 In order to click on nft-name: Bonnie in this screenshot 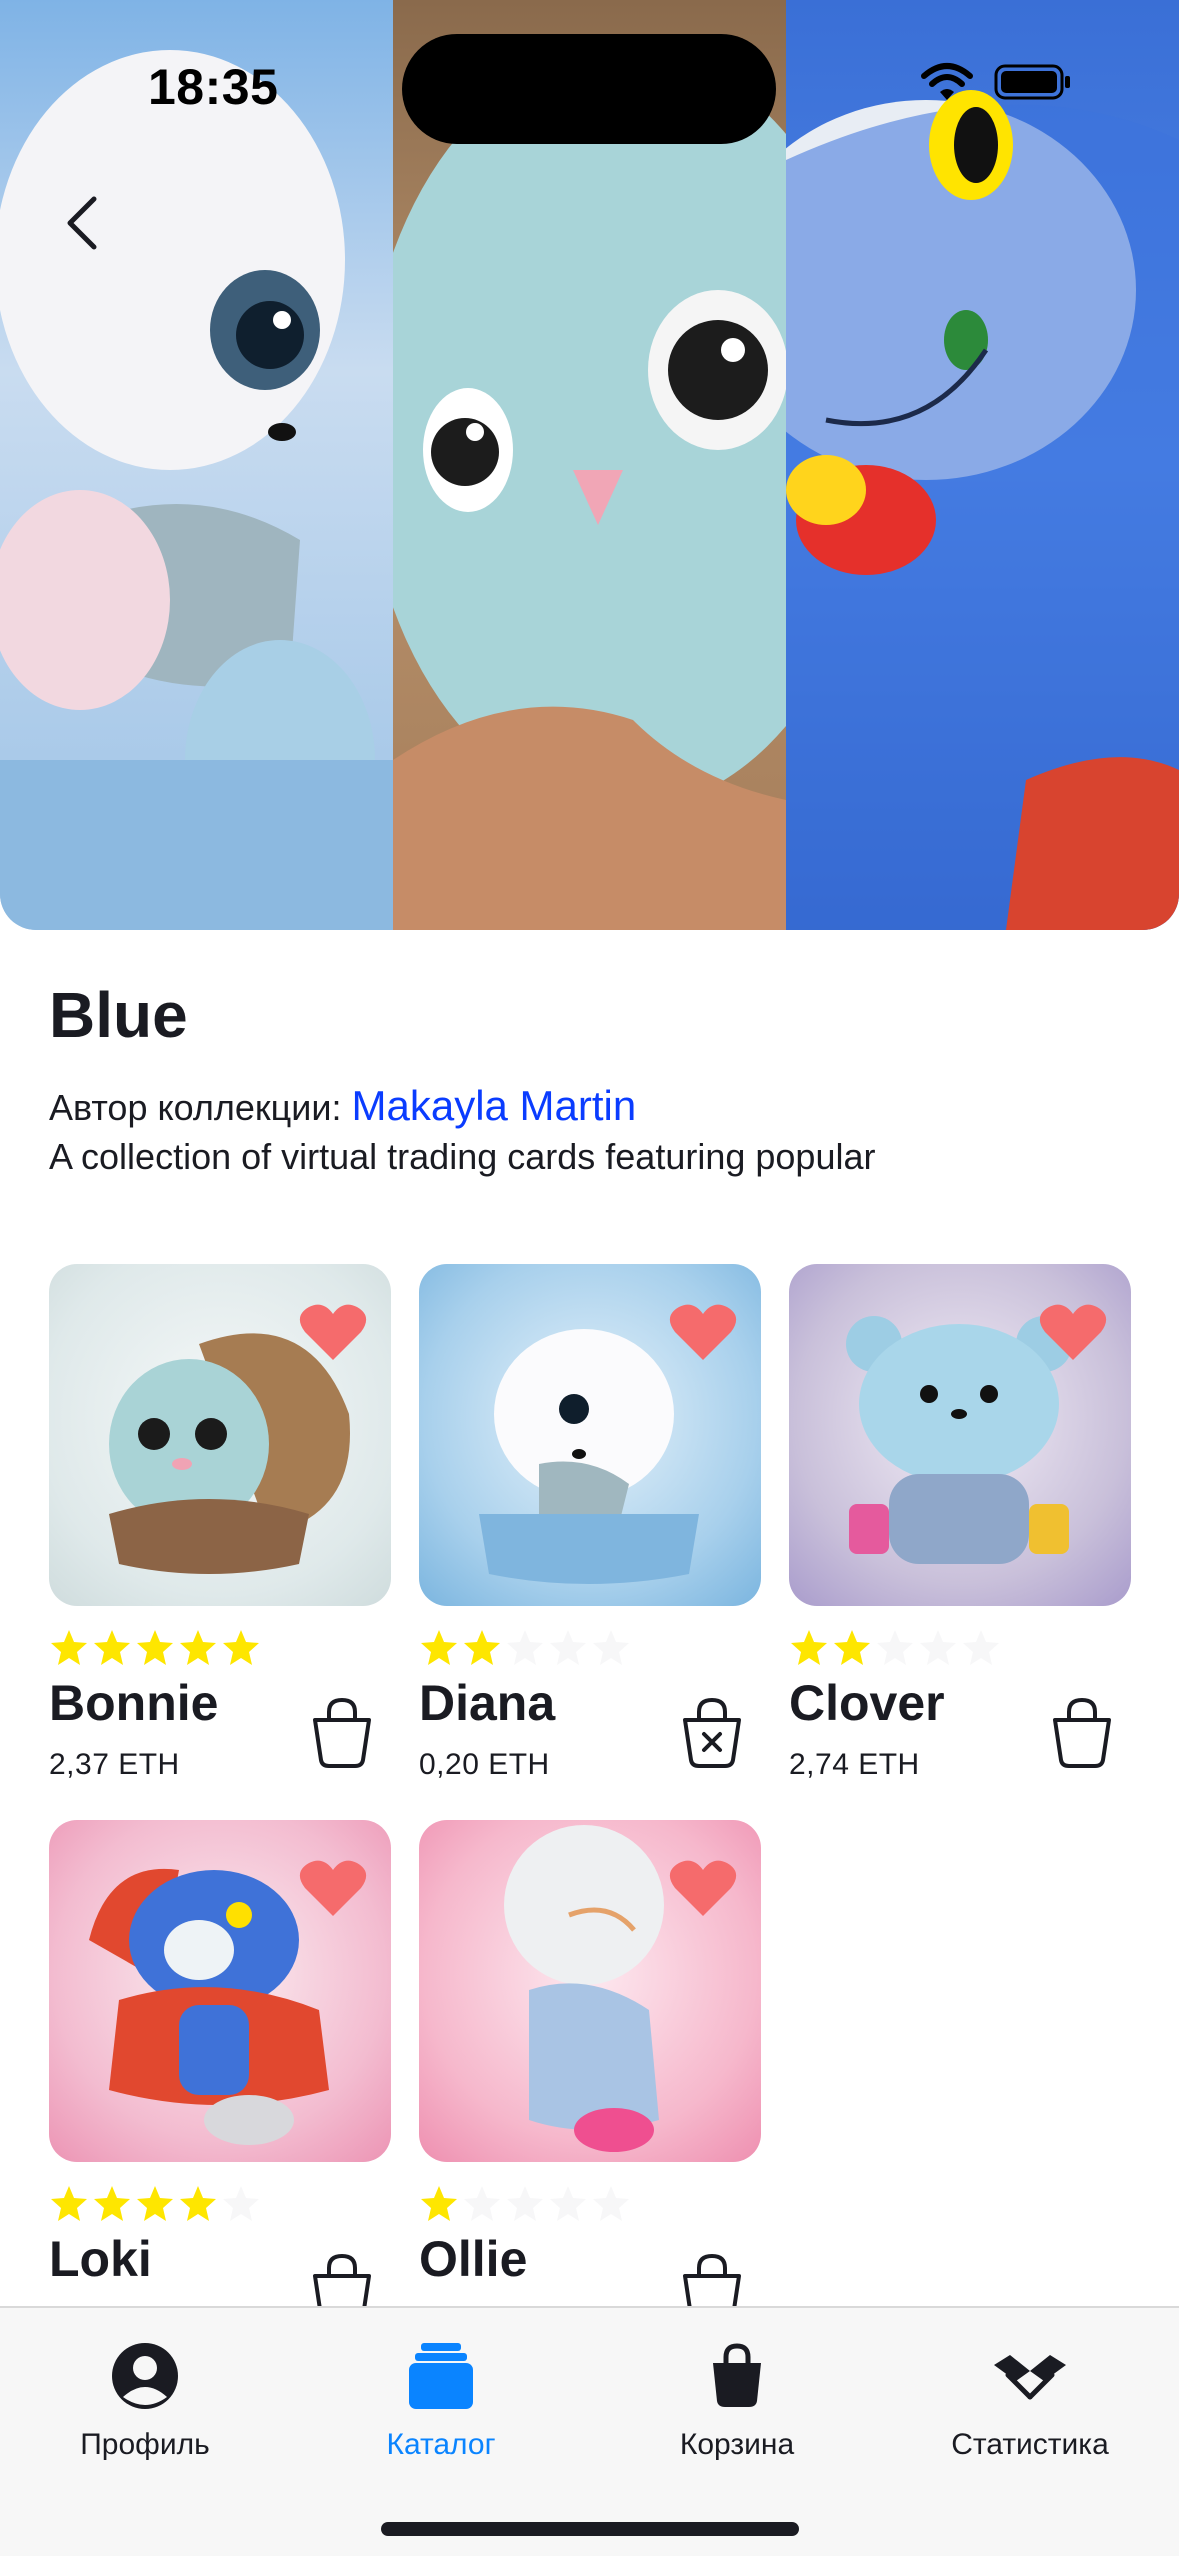, I will do `click(134, 1703)`.